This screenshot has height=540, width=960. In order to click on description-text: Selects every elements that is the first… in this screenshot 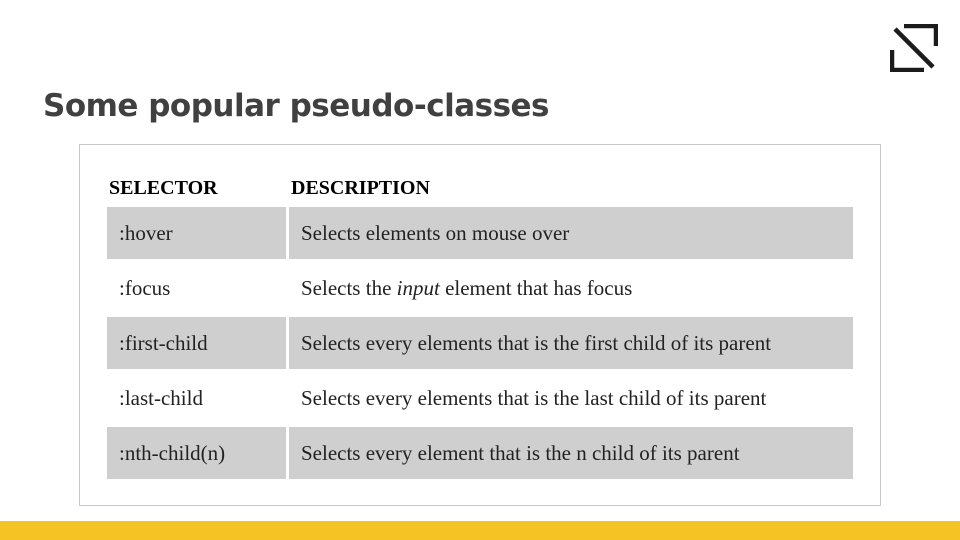, I will do `click(536, 343)`.